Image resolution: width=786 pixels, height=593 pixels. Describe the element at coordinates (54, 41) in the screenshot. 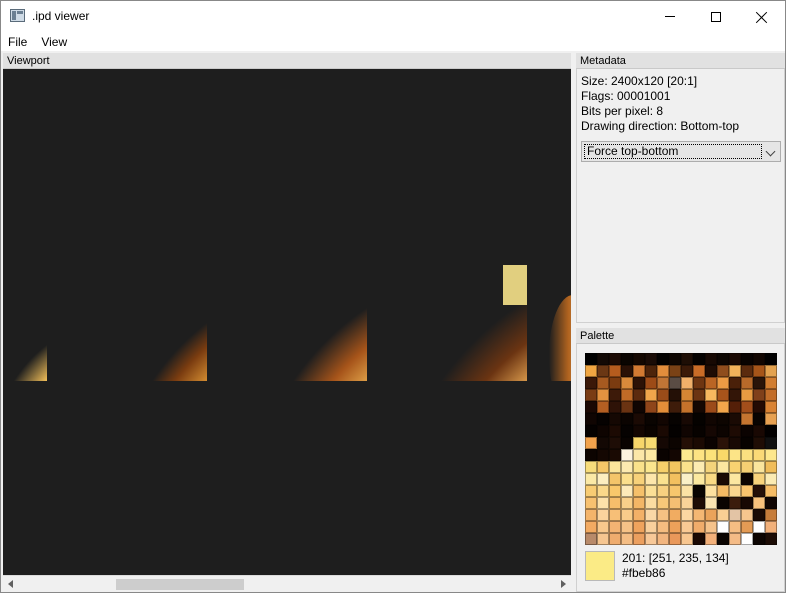

I see `menu-view: View` at that location.